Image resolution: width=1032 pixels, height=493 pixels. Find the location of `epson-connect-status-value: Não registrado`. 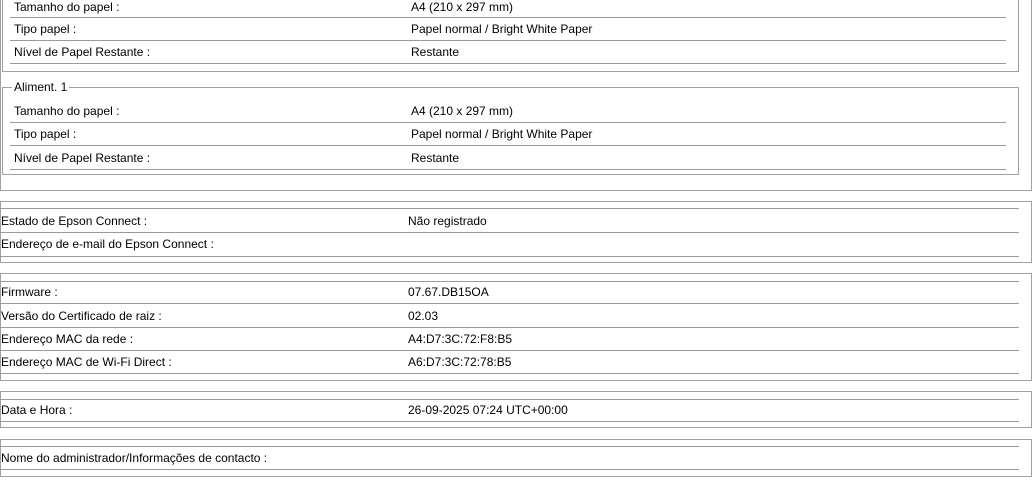

epson-connect-status-value: Não registrado is located at coordinates (447, 221).